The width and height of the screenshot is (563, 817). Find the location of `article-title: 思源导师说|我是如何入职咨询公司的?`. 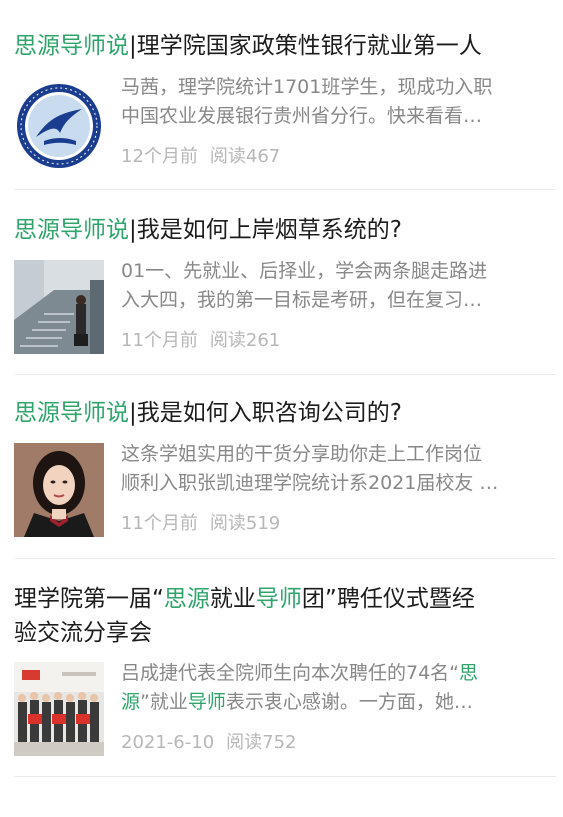

article-title: 思源导师说|我是如何入职咨询公司的? is located at coordinates (274, 413).